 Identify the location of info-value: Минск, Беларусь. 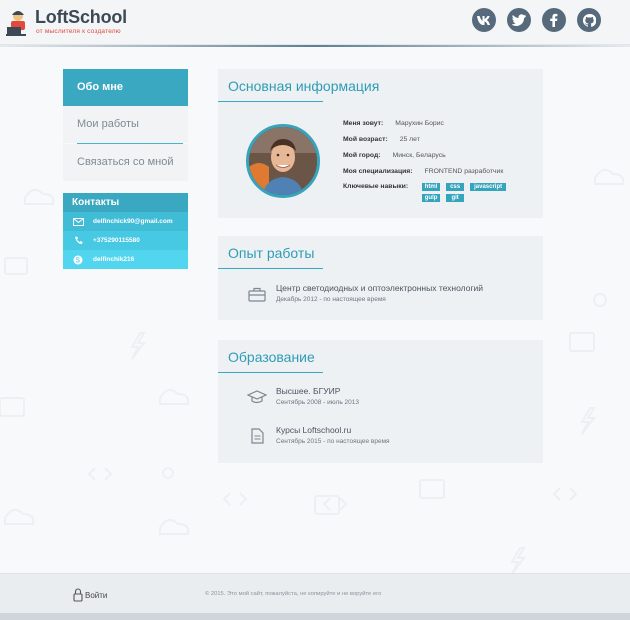
(419, 155).